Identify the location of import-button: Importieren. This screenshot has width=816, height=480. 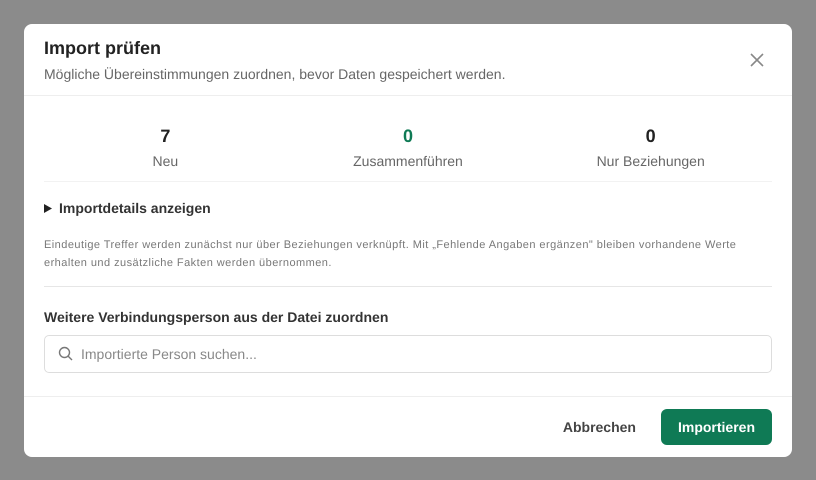
(716, 427).